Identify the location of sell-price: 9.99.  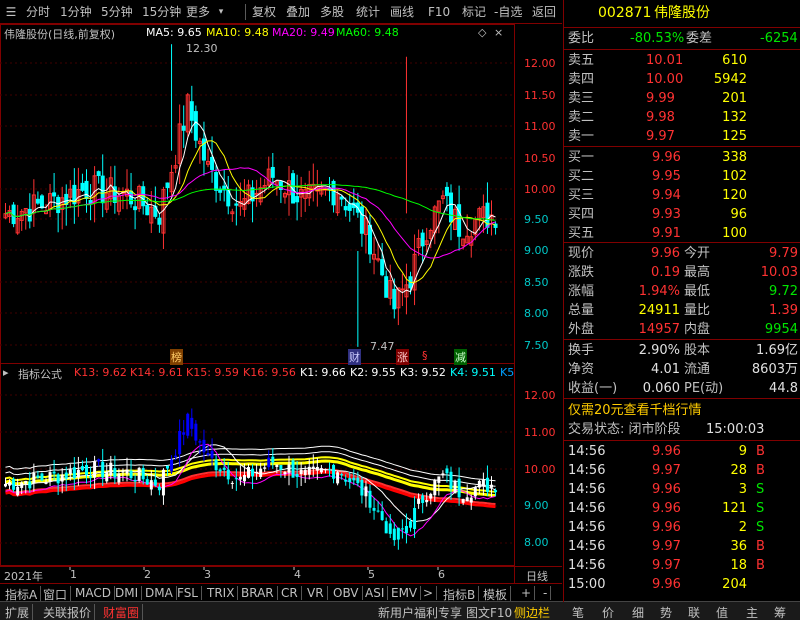
(660, 98).